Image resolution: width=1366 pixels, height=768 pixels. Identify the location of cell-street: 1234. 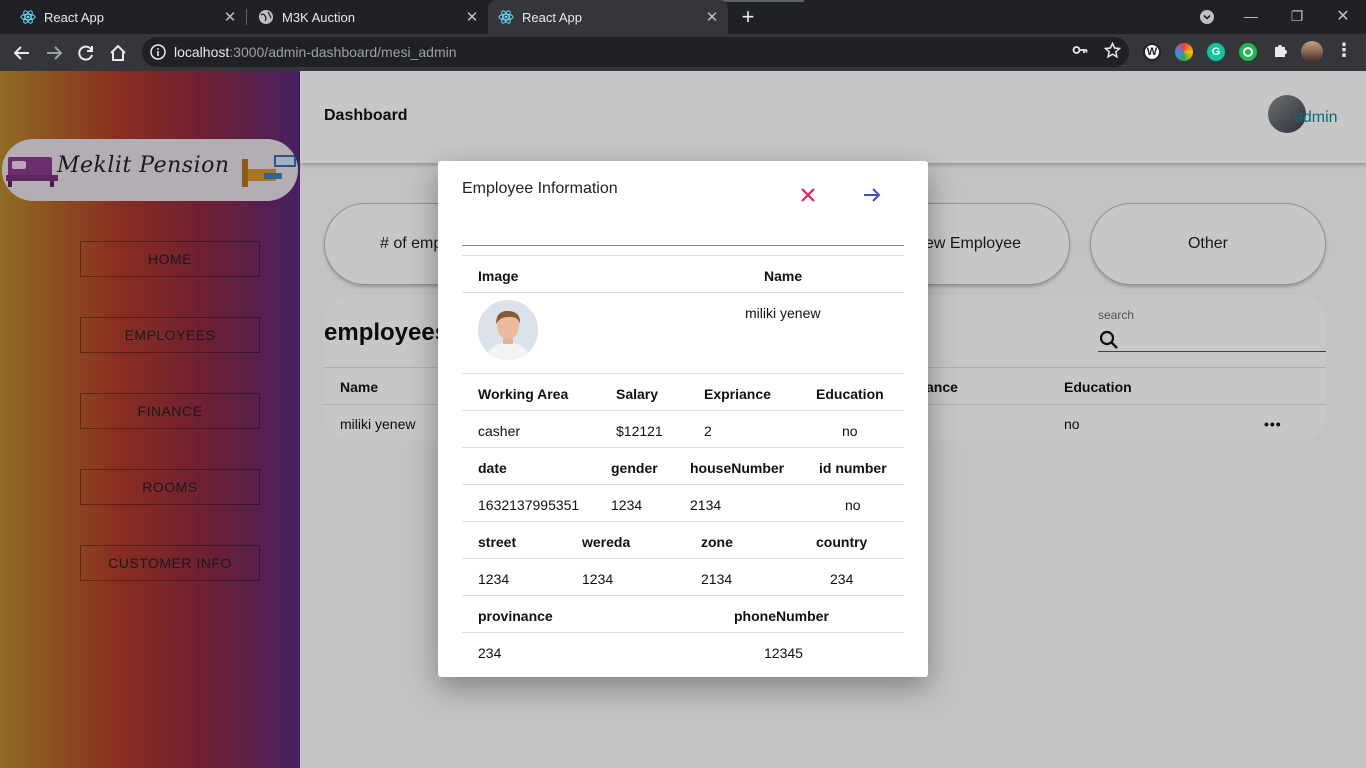
(494, 579).